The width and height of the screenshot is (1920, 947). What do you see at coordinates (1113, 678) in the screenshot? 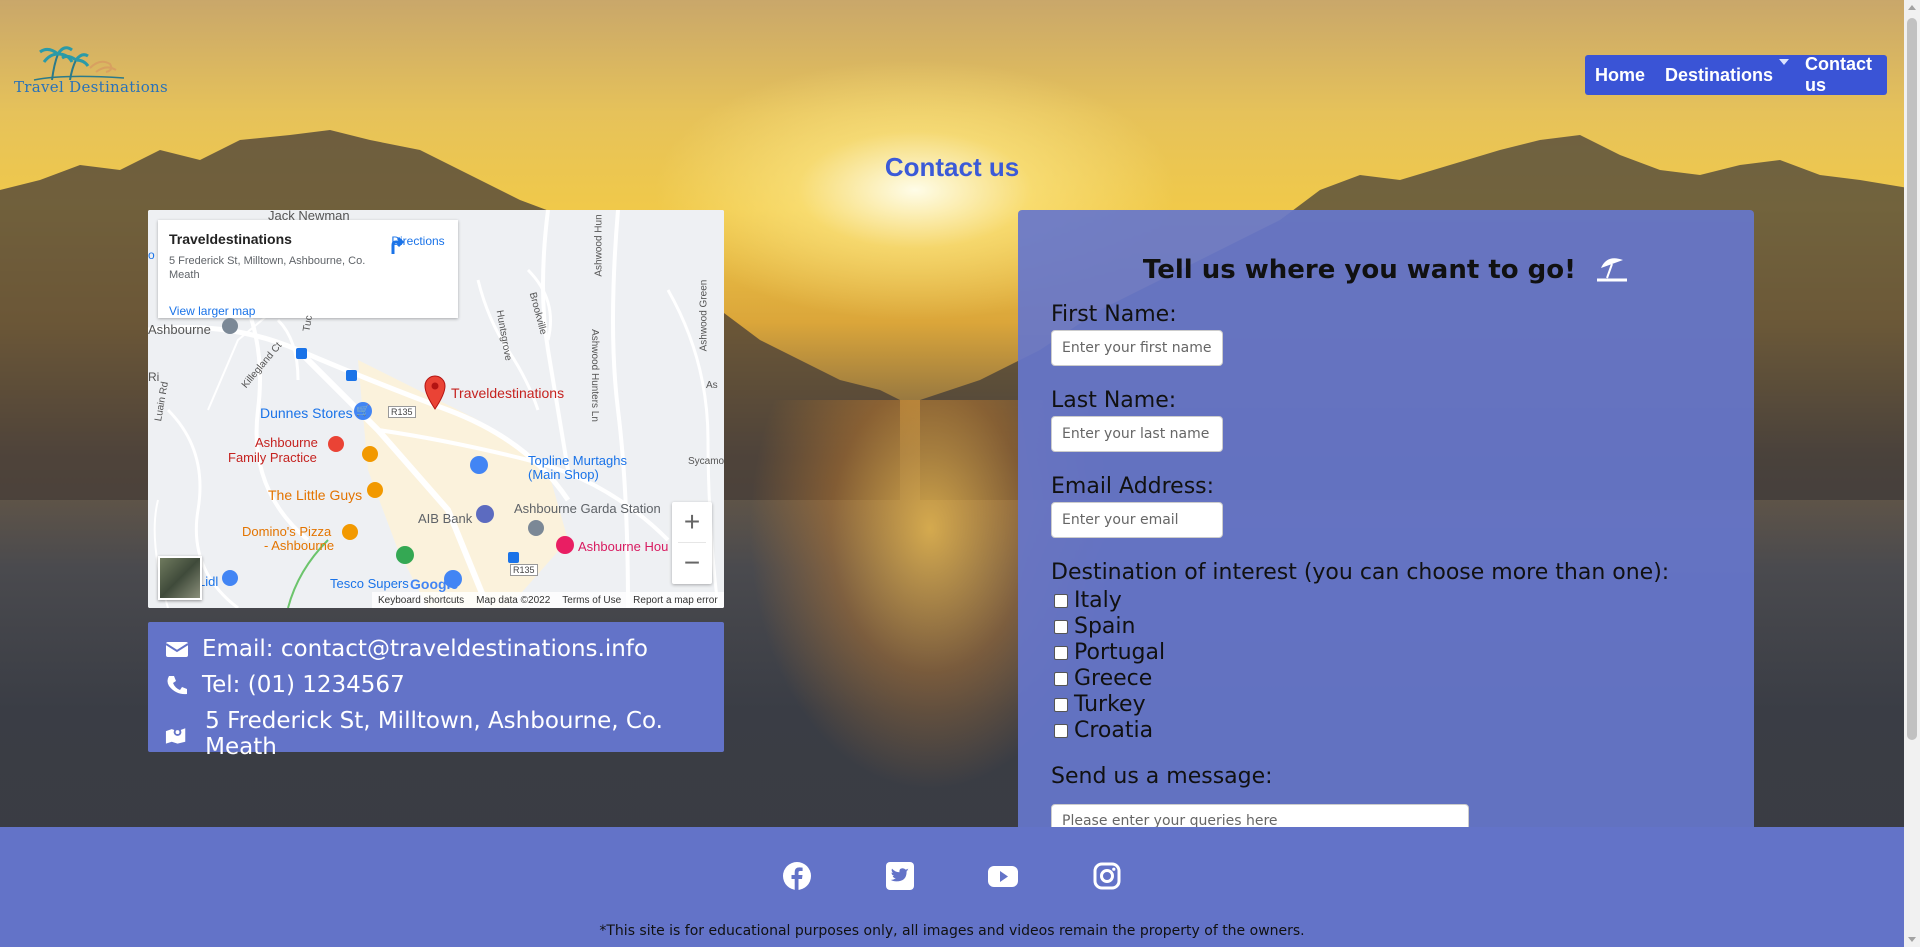
I see `destination-label: Greece` at bounding box center [1113, 678].